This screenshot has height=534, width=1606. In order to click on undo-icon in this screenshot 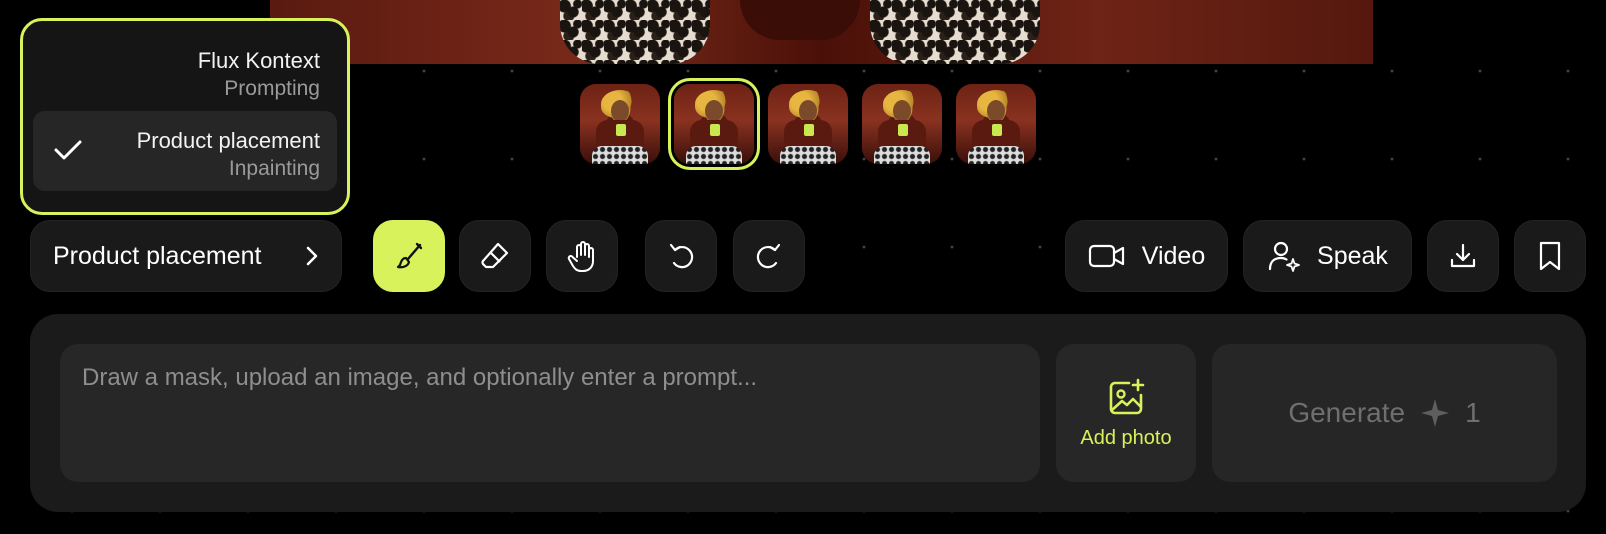, I will do `click(681, 256)`.